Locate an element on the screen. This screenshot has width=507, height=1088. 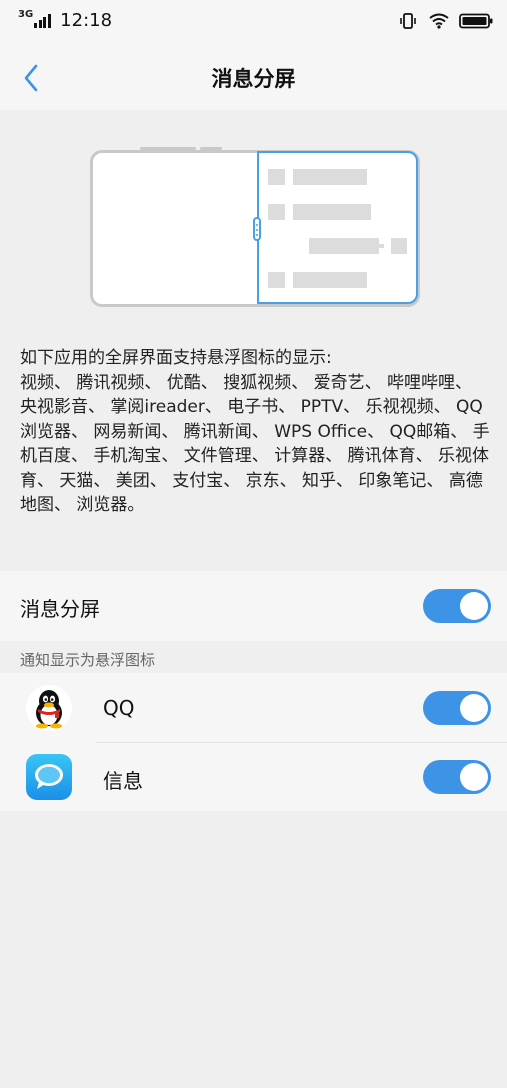
status-time: 12:18 is located at coordinates (86, 20).